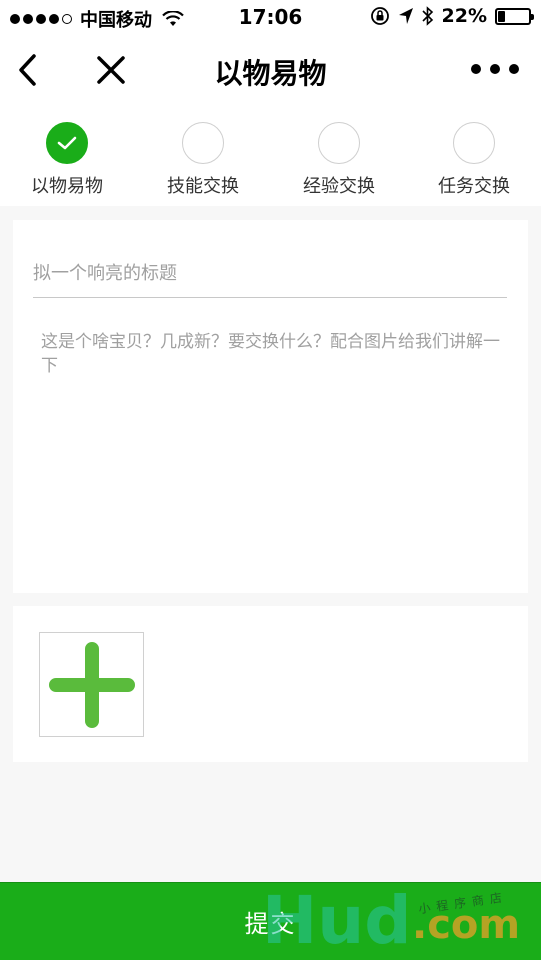 This screenshot has height=960, width=541. Describe the element at coordinates (270, 156) in the screenshot. I see `exchange-type-tabs: 以物易物 技能交换 经验交换 任务交换` at that location.